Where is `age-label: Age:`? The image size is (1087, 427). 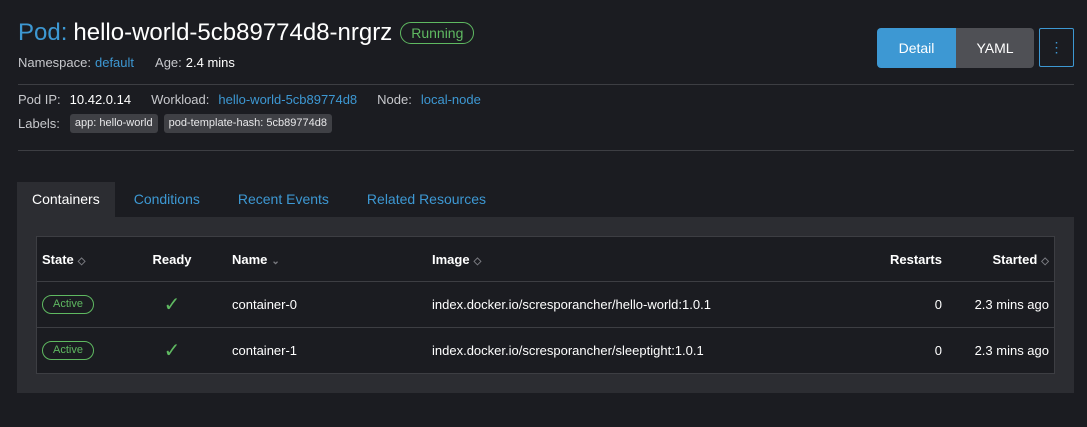 age-label: Age: is located at coordinates (168, 62).